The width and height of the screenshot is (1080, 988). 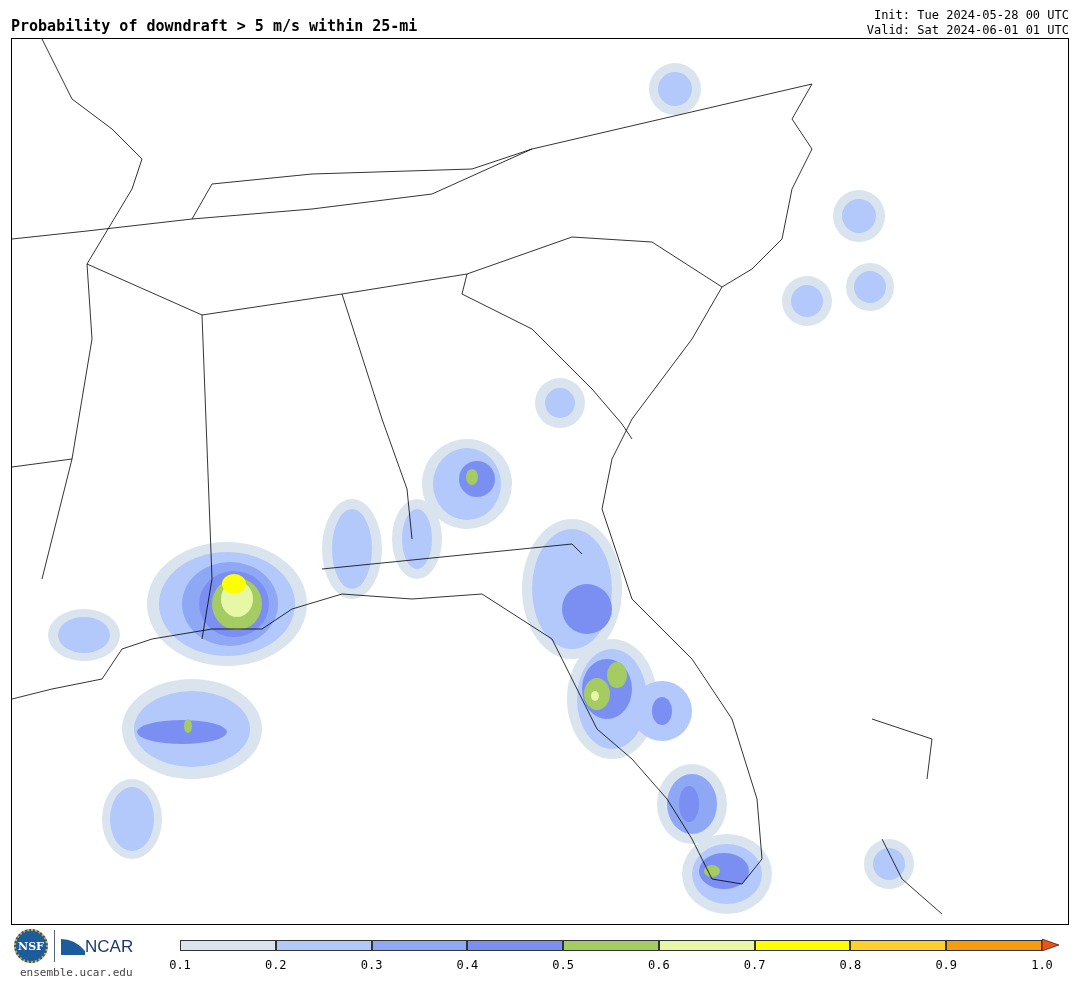 What do you see at coordinates (970, 15) in the screenshot?
I see `init-time: Init: Tue 2024-05-28 00 UTC` at bounding box center [970, 15].